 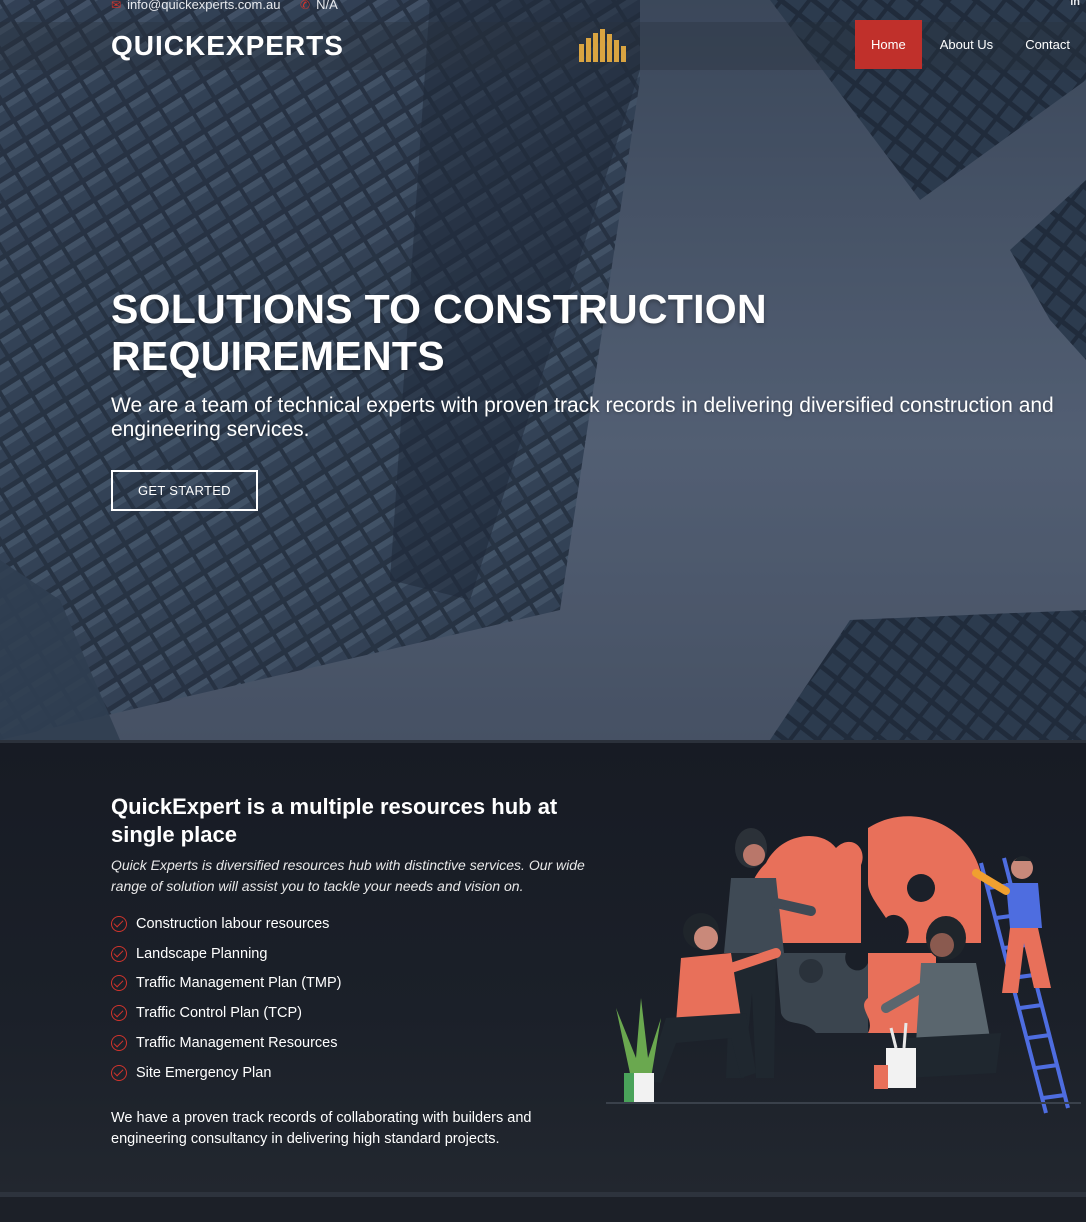 What do you see at coordinates (305, 6) in the screenshot?
I see `phone-icon: ✆` at bounding box center [305, 6].